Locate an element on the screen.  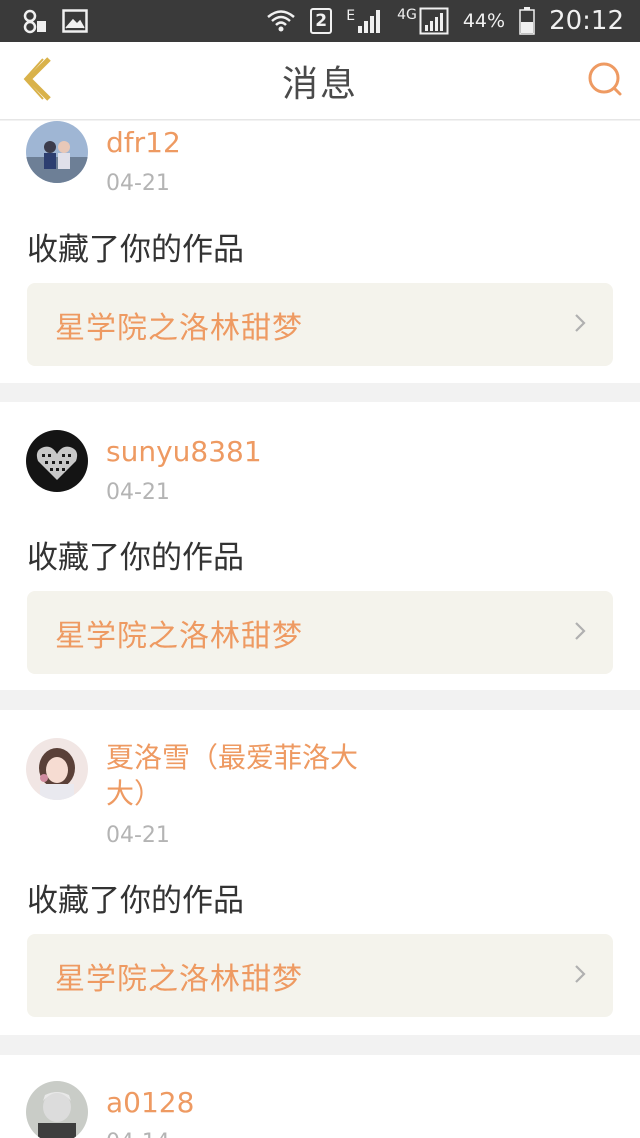
status-right: 2 E 4G 44% 20:12 is located at coordinates (445, 21).